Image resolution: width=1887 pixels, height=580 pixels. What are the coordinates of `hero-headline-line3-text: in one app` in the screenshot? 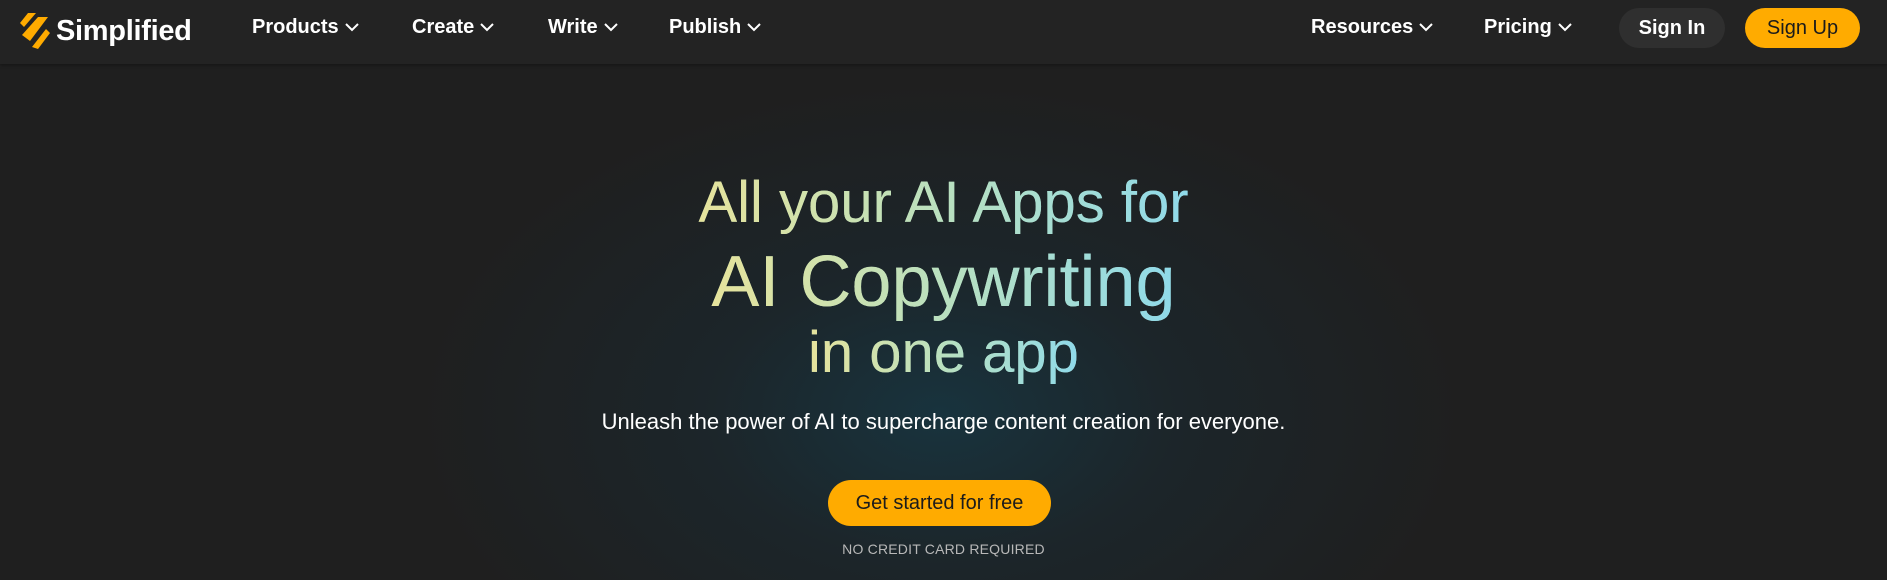 It's located at (943, 352).